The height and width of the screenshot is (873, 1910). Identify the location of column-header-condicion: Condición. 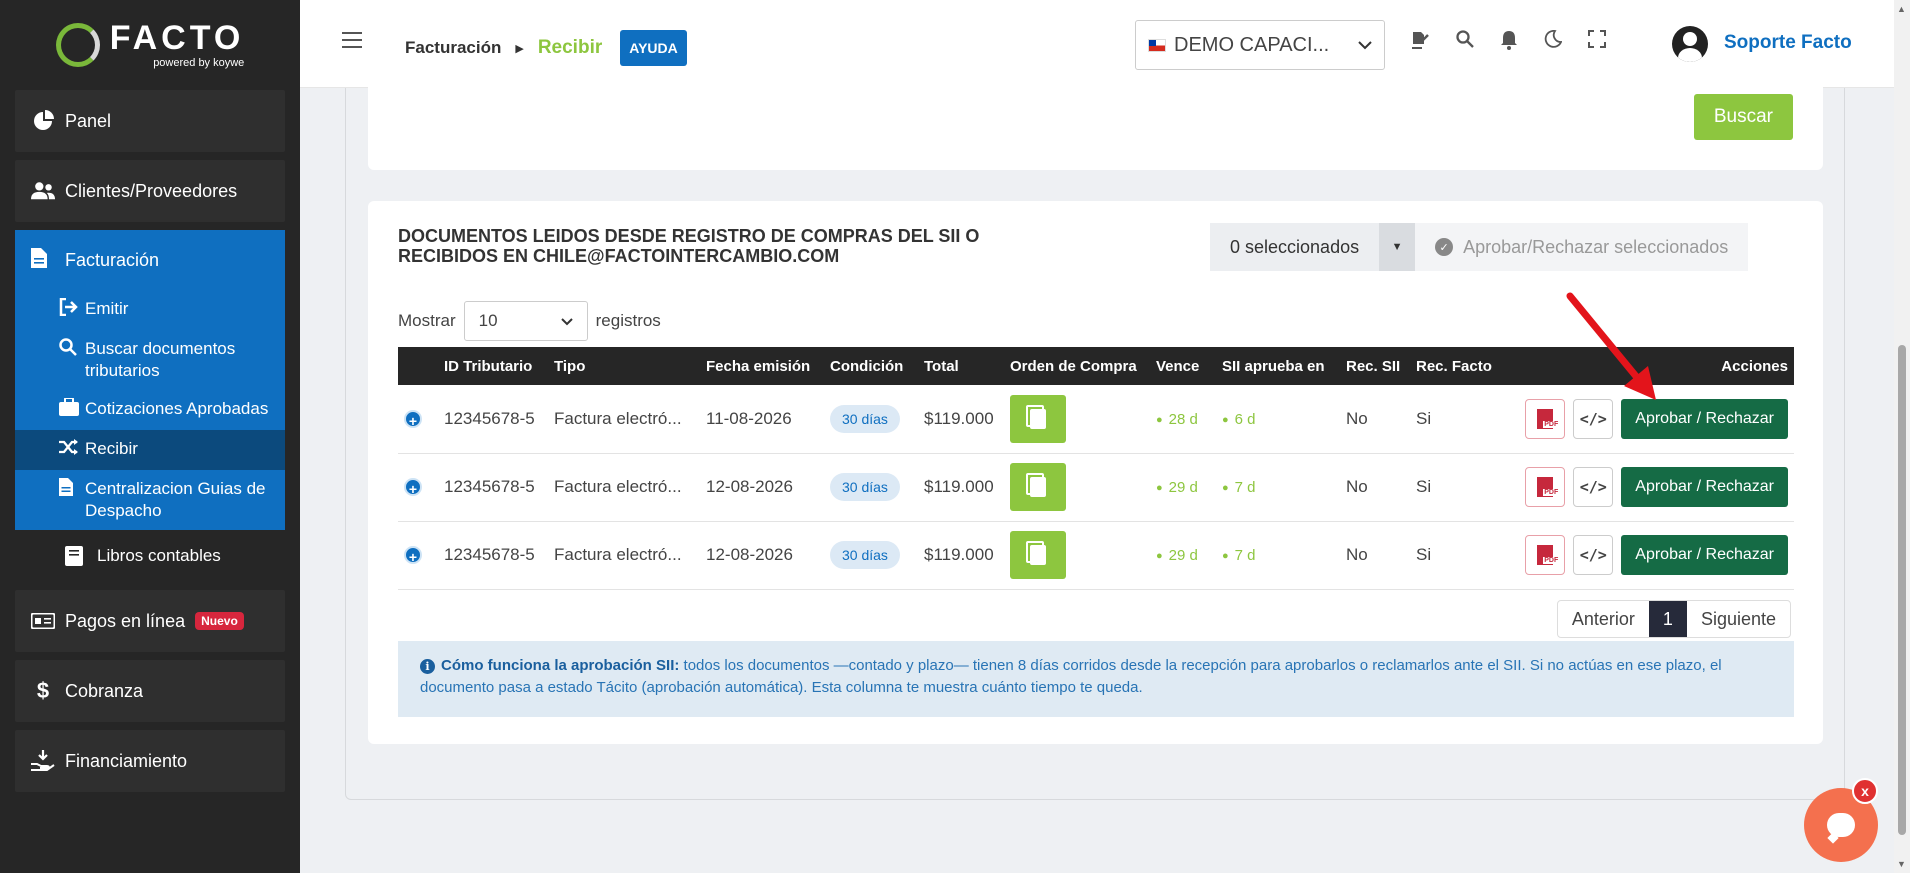
(871, 366).